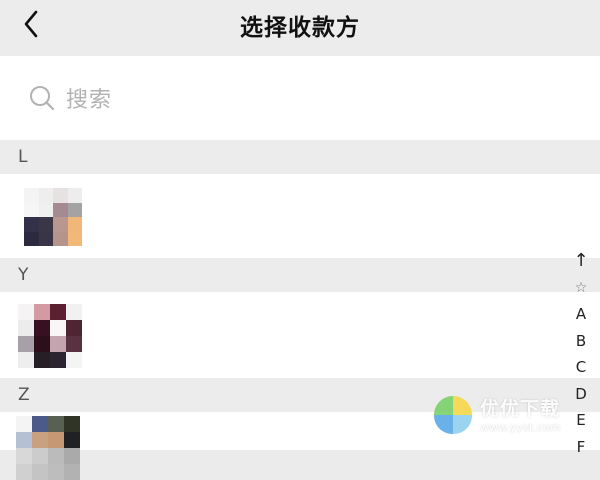 This screenshot has height=480, width=600. I want to click on search-icon, so click(42, 98).